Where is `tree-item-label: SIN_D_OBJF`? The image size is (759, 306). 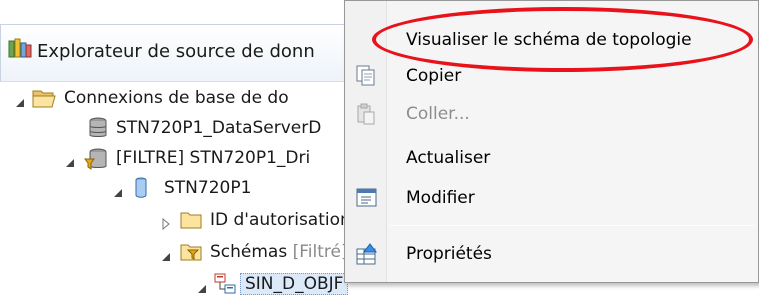 tree-item-label: SIN_D_OBJF is located at coordinates (294, 284).